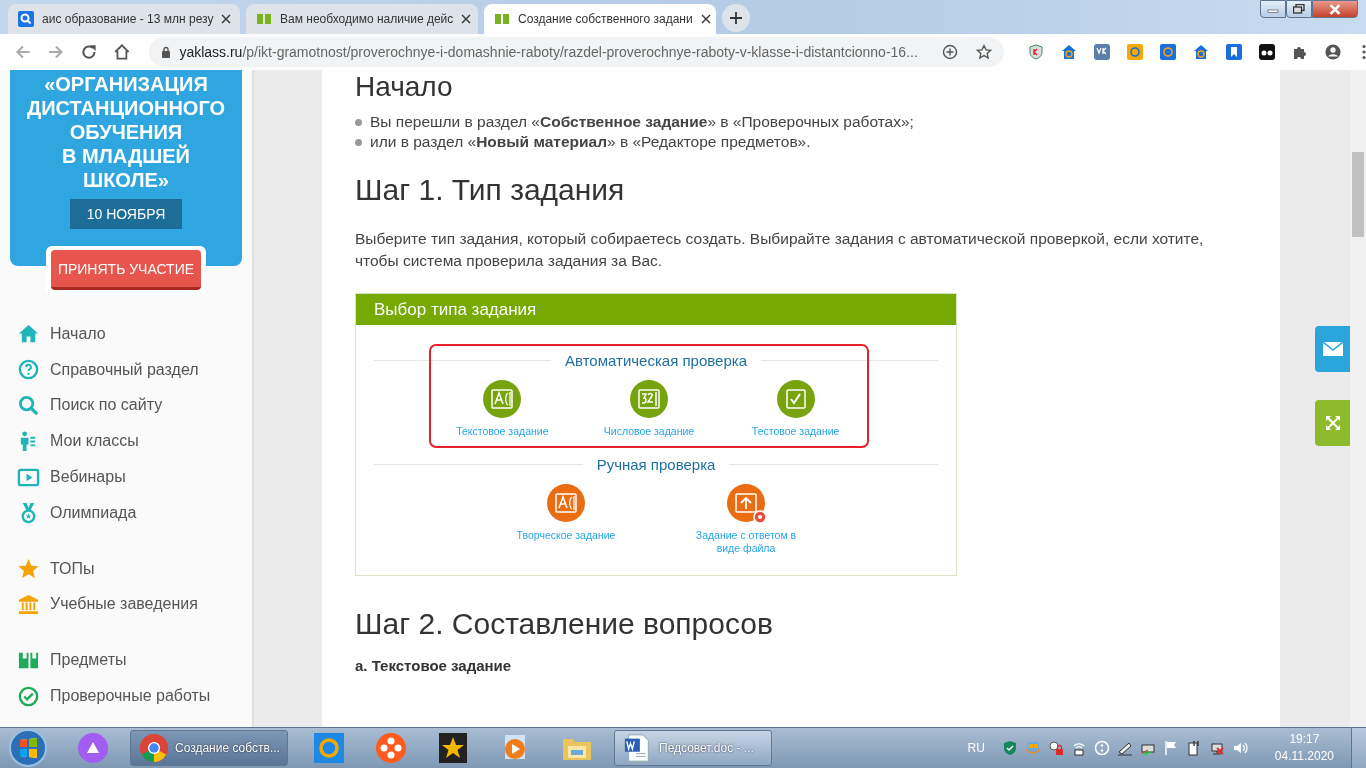  Describe the element at coordinates (1267, 52) in the screenshot. I see `glasses-icon` at that location.